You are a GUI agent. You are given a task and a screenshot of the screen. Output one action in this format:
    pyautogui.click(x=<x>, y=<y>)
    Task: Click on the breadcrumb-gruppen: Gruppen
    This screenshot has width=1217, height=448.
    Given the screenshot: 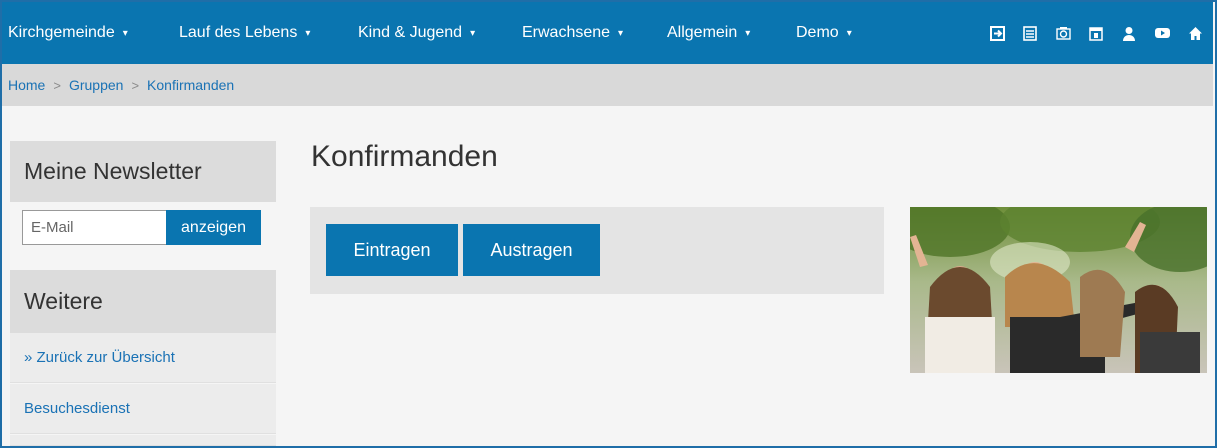 What is the action you would take?
    pyautogui.click(x=96, y=85)
    